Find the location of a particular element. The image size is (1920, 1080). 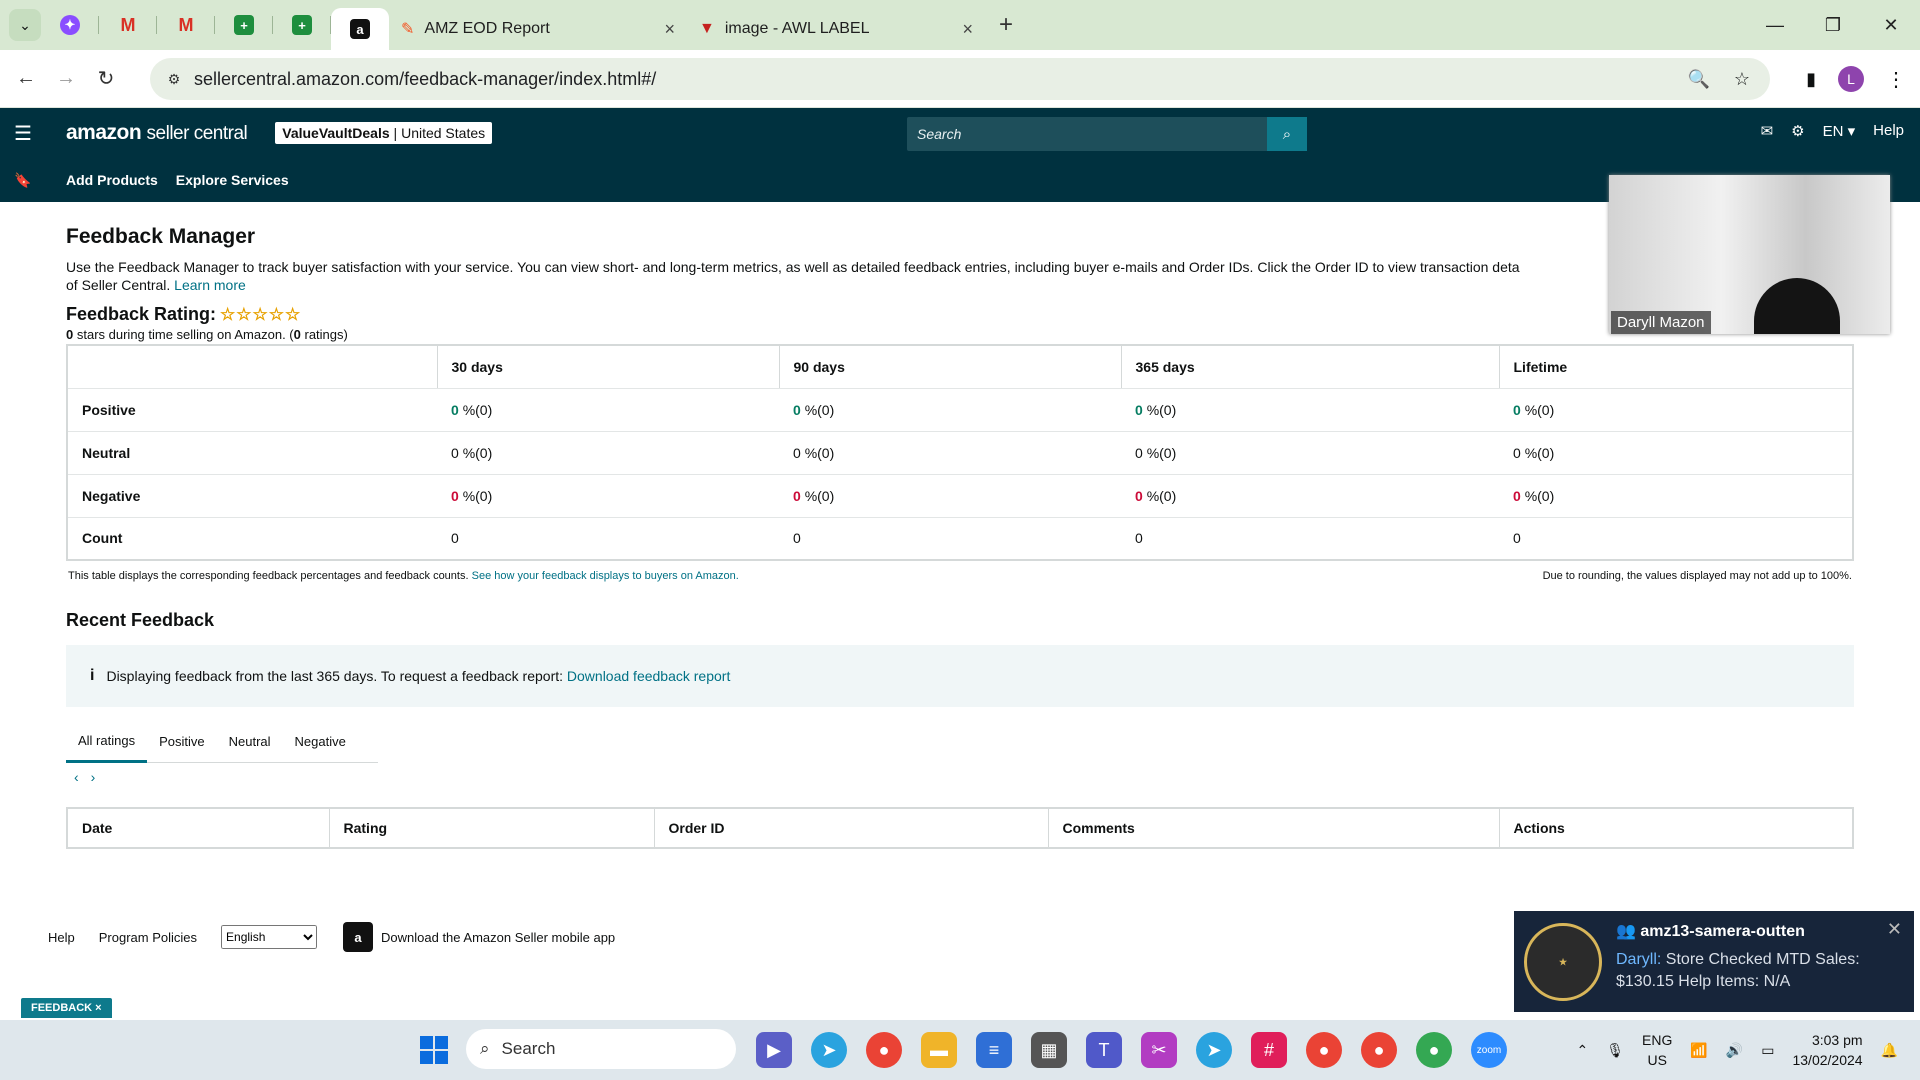

file-explorer-icon: ▬ is located at coordinates (939, 1050).